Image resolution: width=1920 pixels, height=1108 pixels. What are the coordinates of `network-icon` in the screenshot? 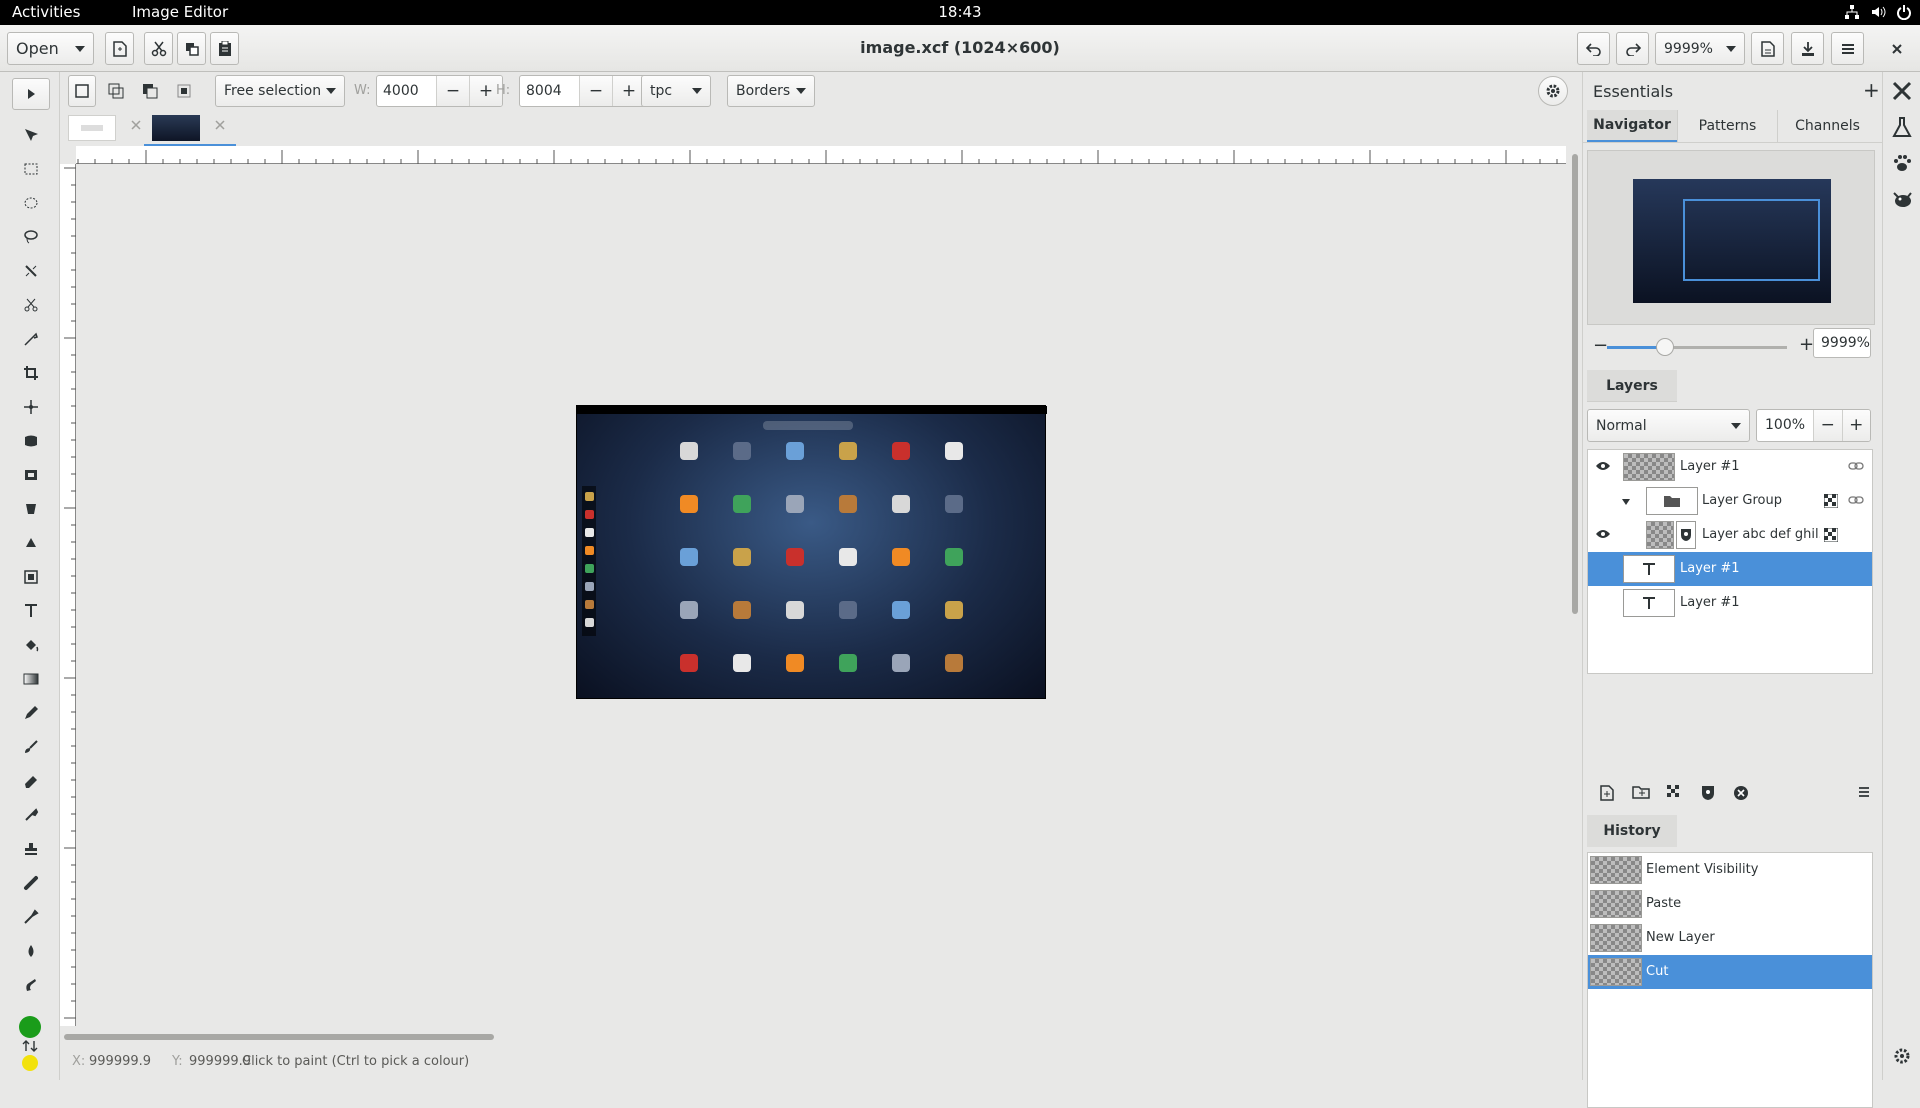 It's located at (1852, 12).